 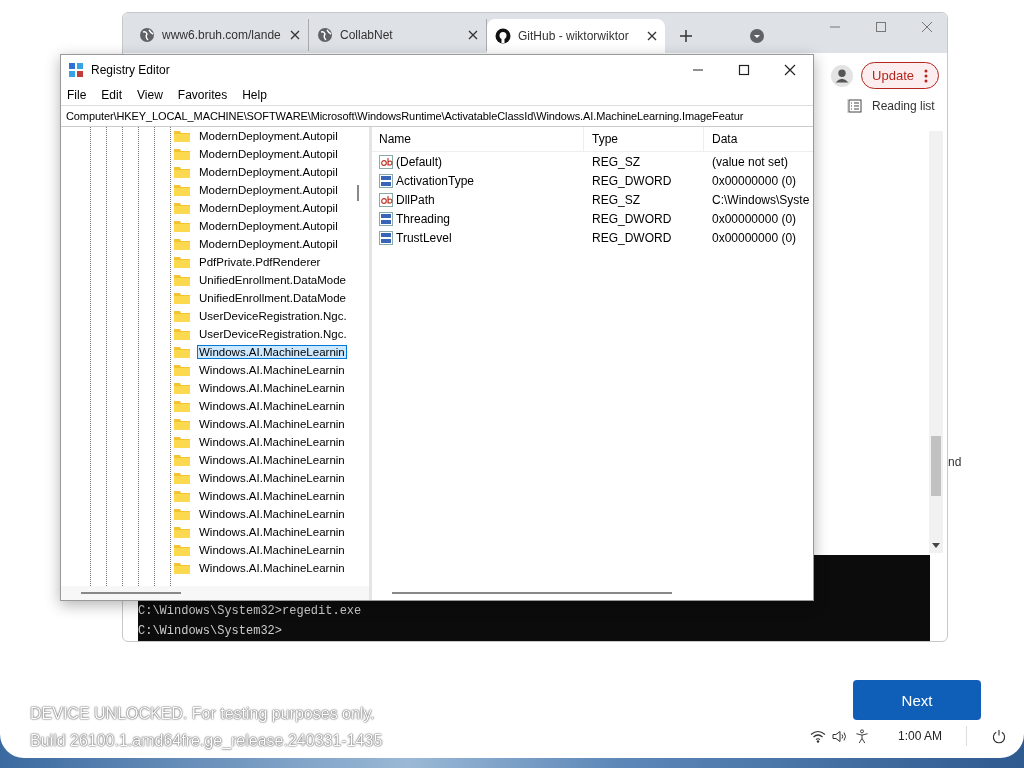 I want to click on wifi-icon, so click(x=818, y=736).